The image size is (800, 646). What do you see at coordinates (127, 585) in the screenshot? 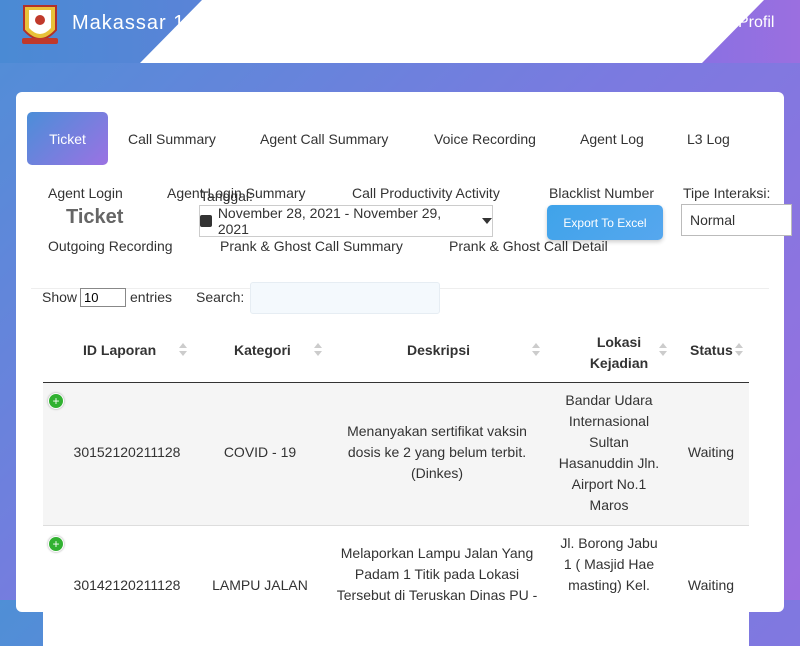
I see `cell-id-laporan: 30142120211128` at bounding box center [127, 585].